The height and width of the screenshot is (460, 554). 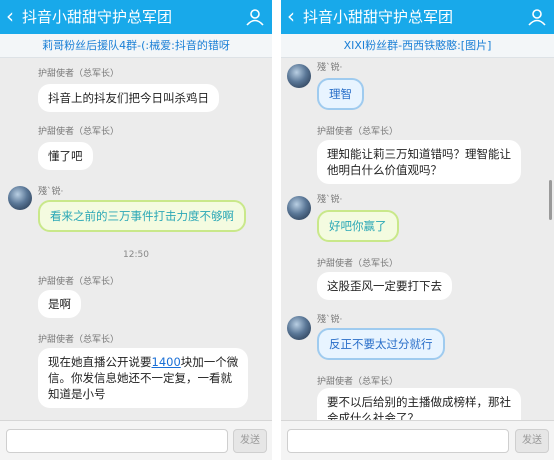 I want to click on message-text: 信。你发信息她还不一定复，一看就, so click(x=140, y=378).